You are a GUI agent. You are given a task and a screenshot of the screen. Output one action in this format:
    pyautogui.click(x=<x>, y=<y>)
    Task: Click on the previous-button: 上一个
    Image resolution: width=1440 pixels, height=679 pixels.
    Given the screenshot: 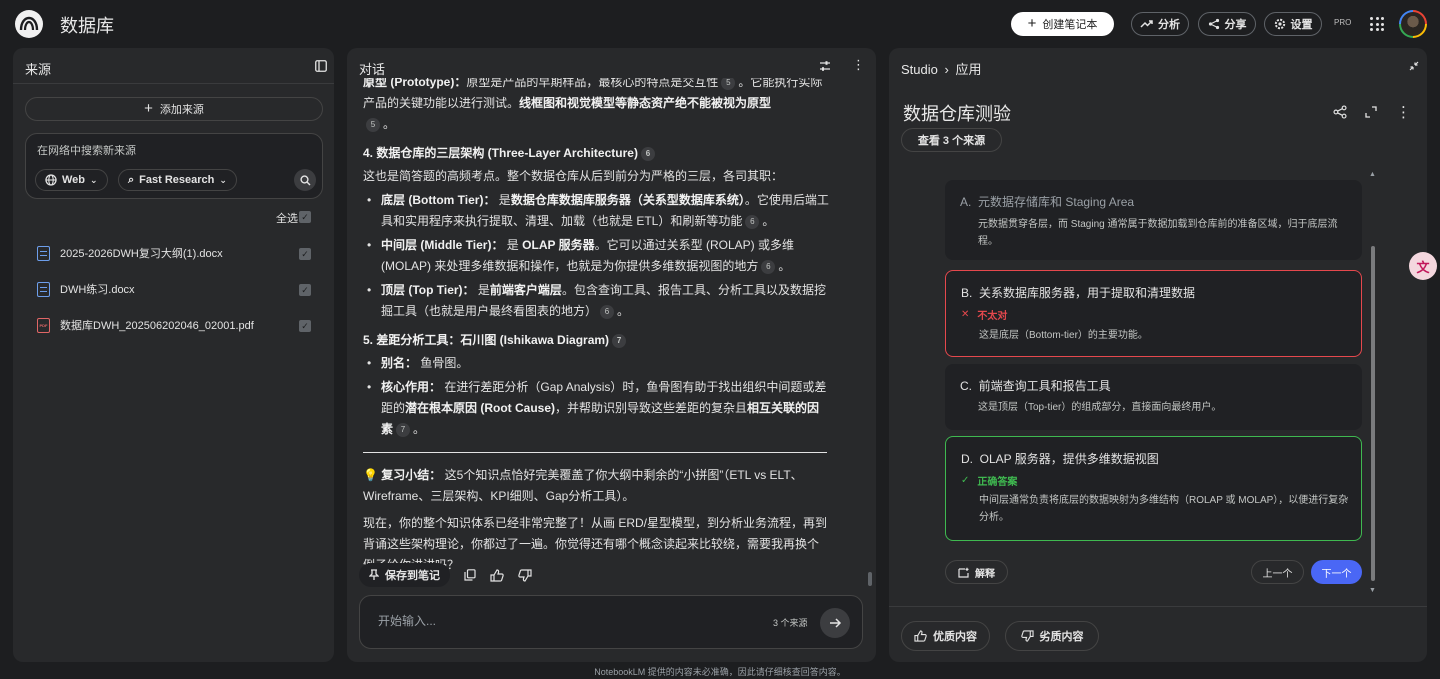 What is the action you would take?
    pyautogui.click(x=1277, y=572)
    